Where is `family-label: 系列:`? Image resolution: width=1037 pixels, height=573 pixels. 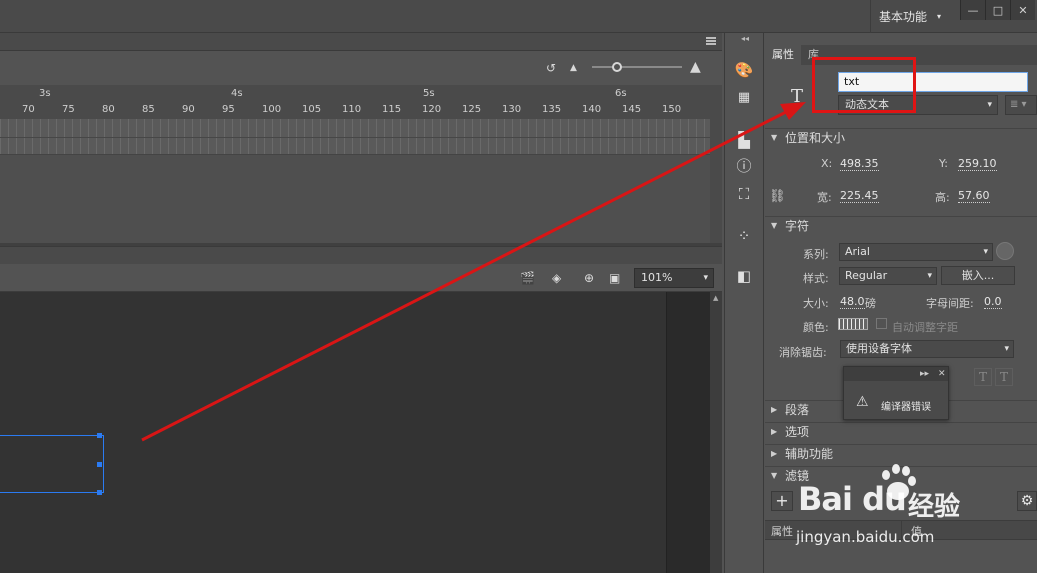
family-label: 系列: is located at coordinates (816, 254).